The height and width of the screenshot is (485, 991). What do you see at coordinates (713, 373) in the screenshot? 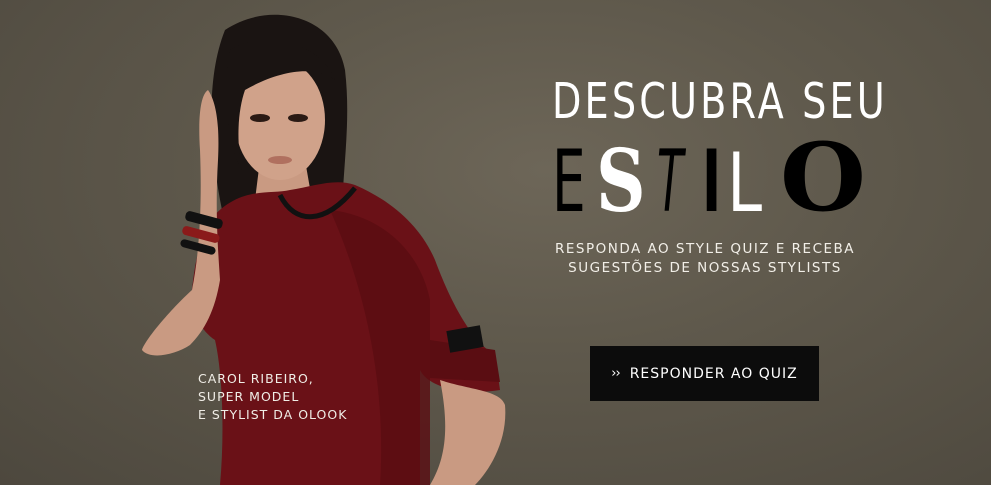
I see `respond-quiz-button-label: RESPONDER AO QUIZ` at bounding box center [713, 373].